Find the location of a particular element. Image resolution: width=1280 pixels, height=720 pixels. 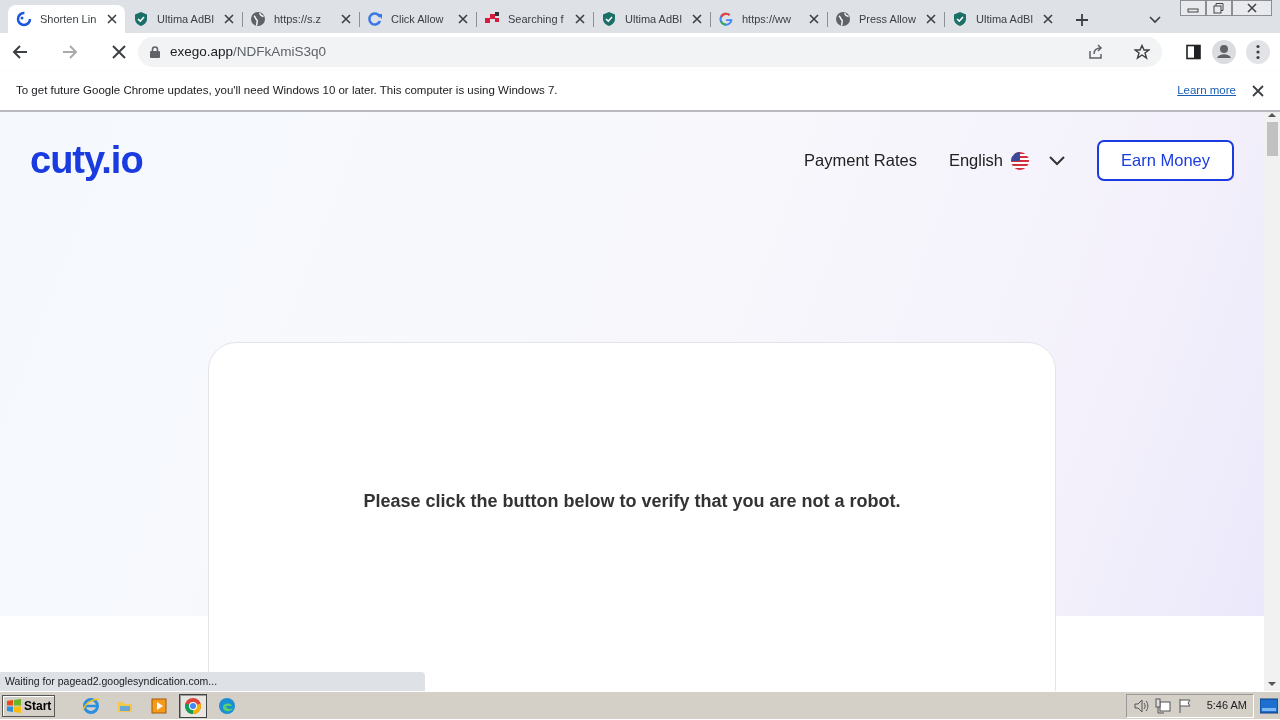

new-tab-icon is located at coordinates (1082, 20).